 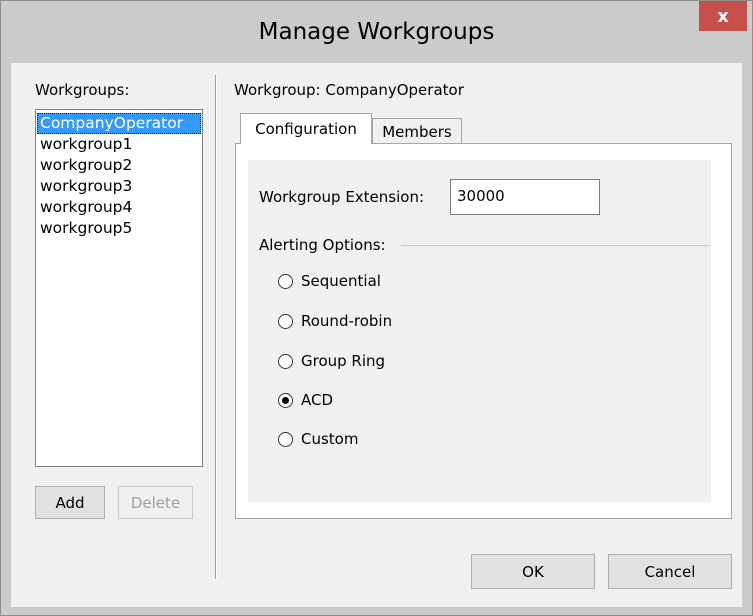 What do you see at coordinates (306, 128) in the screenshot?
I see `tab-configuration: Configuration` at bounding box center [306, 128].